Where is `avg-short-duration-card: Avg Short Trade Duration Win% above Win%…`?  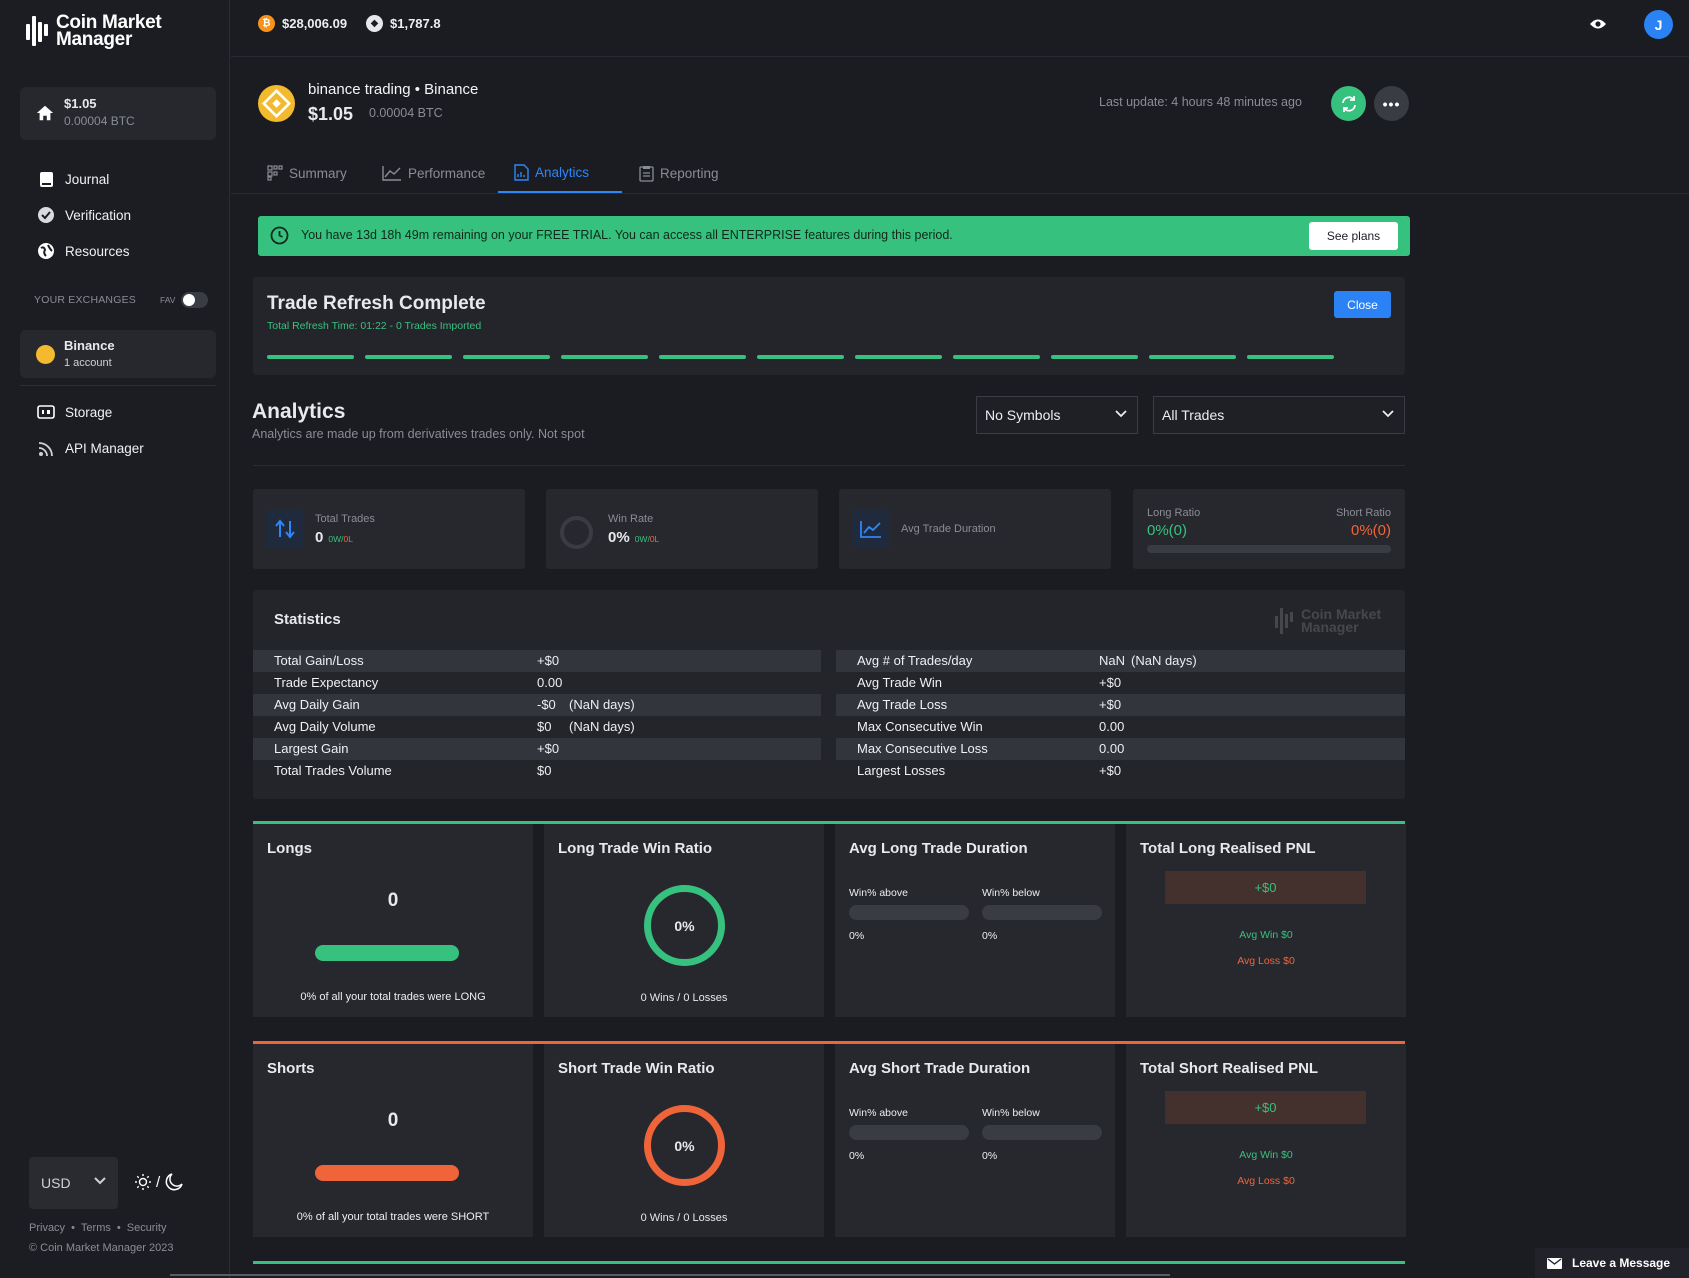
avg-short-duration-card: Avg Short Trade Duration Win% above Win%… is located at coordinates (975, 1140).